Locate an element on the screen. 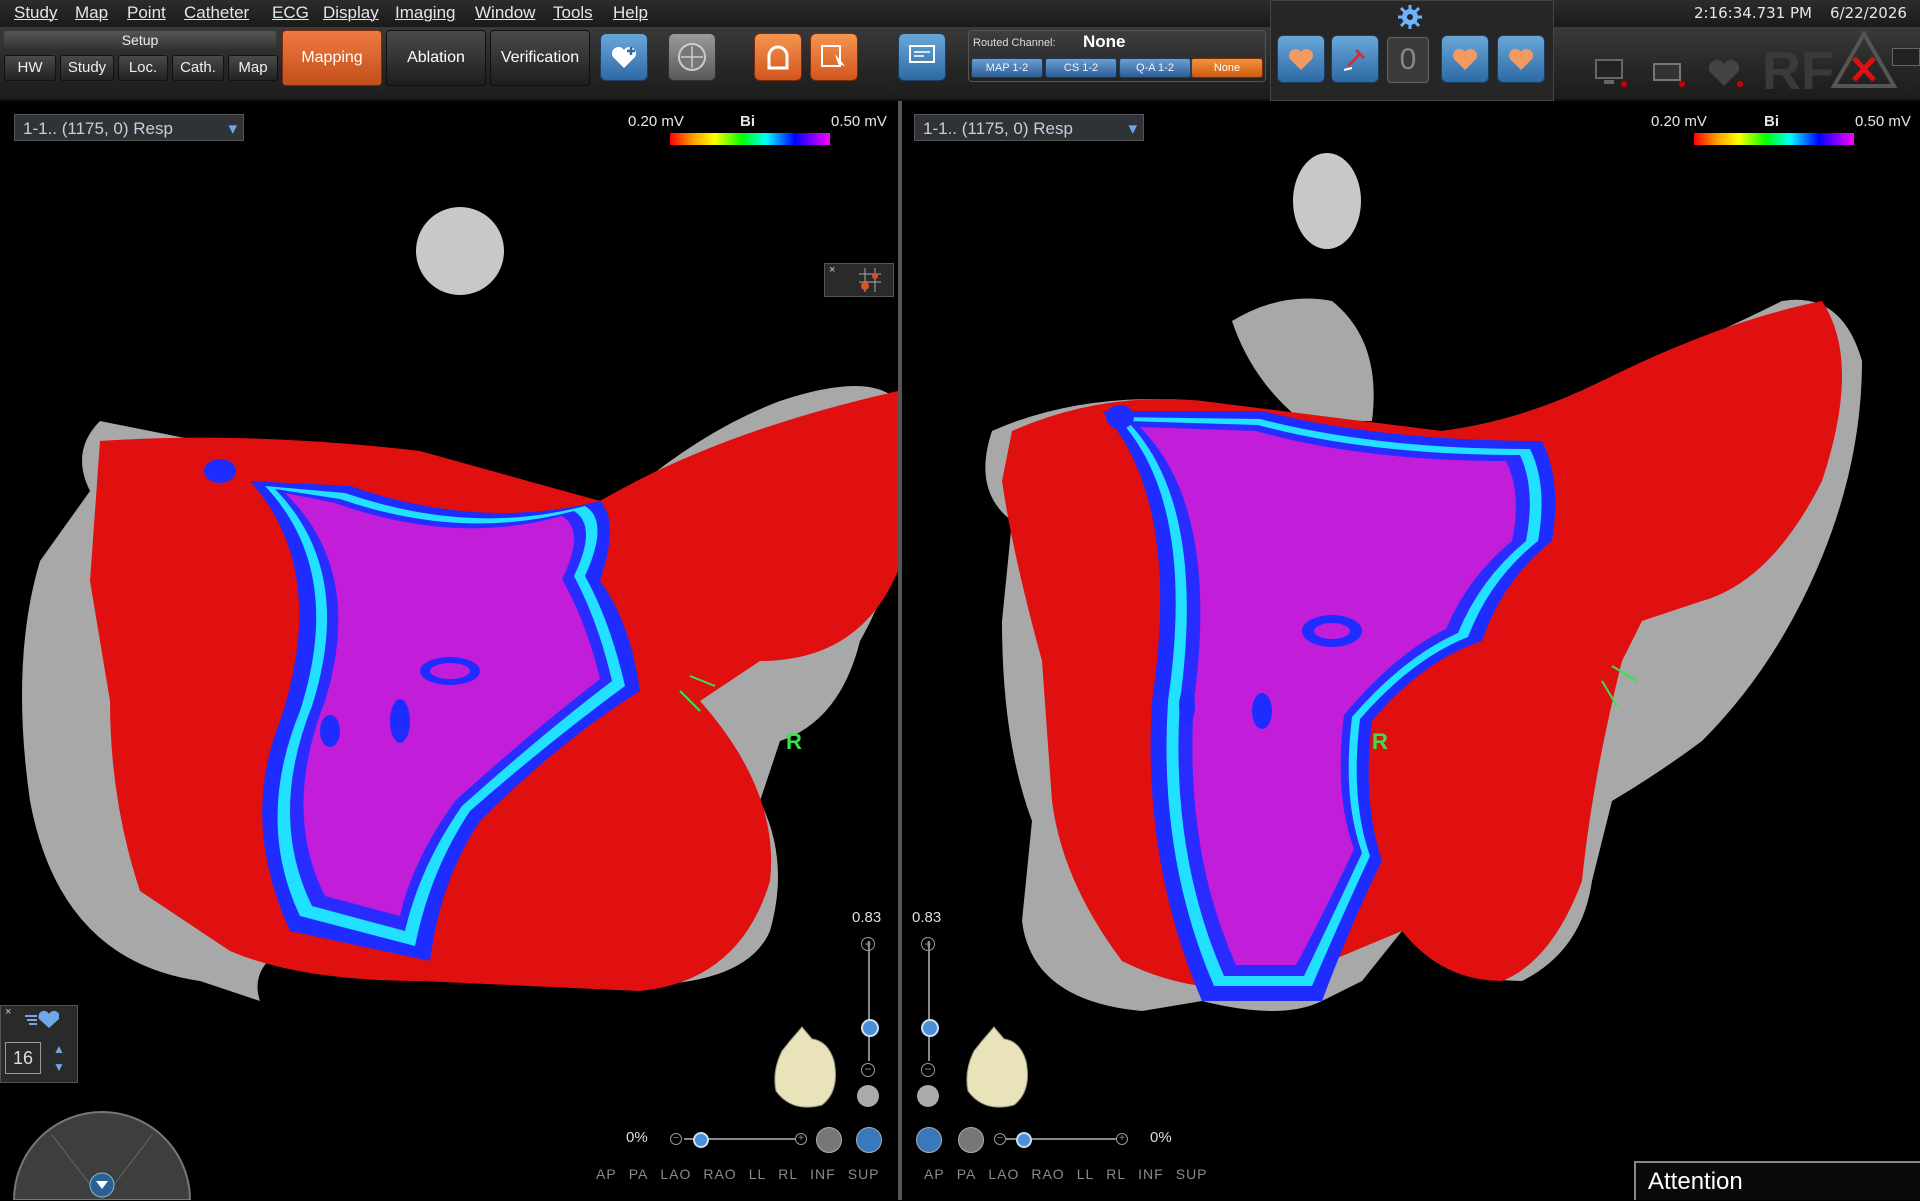 The height and width of the screenshot is (1201, 1920). verification-mode-button: Verification is located at coordinates (540, 58).